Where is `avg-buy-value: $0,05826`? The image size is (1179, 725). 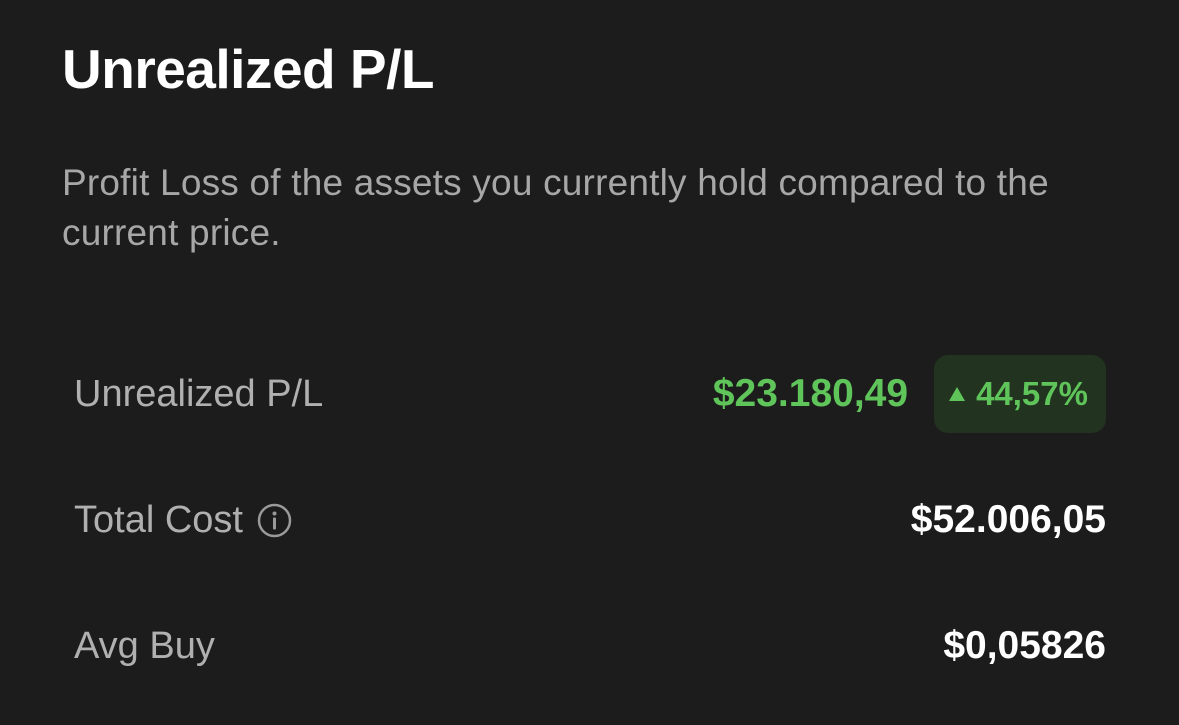 avg-buy-value: $0,05826 is located at coordinates (1024, 645).